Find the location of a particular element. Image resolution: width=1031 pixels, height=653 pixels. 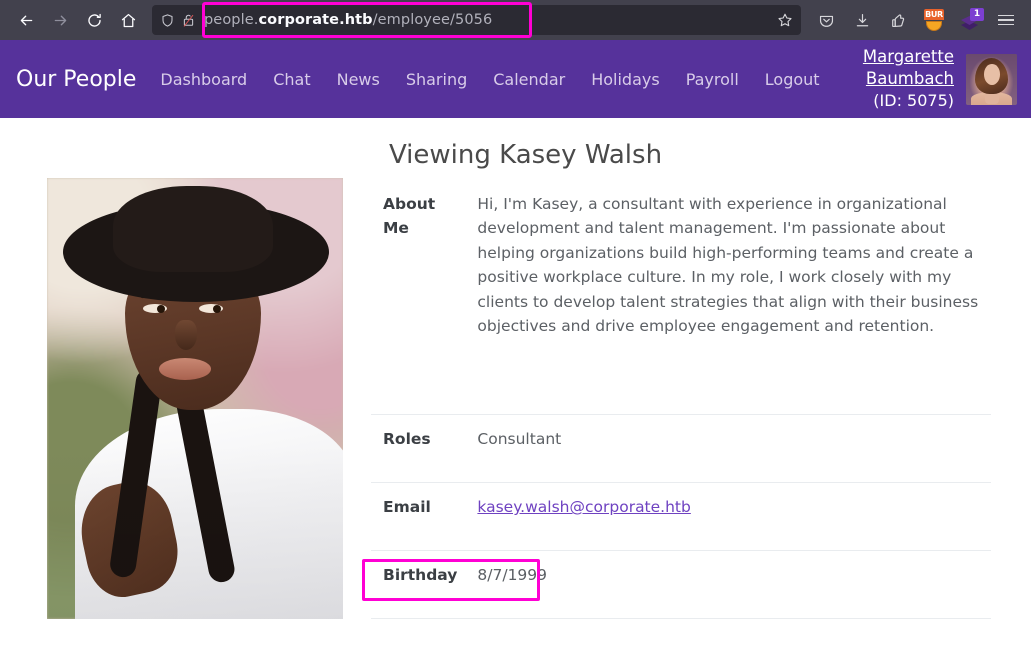

burp-label: BUR is located at coordinates (934, 14).